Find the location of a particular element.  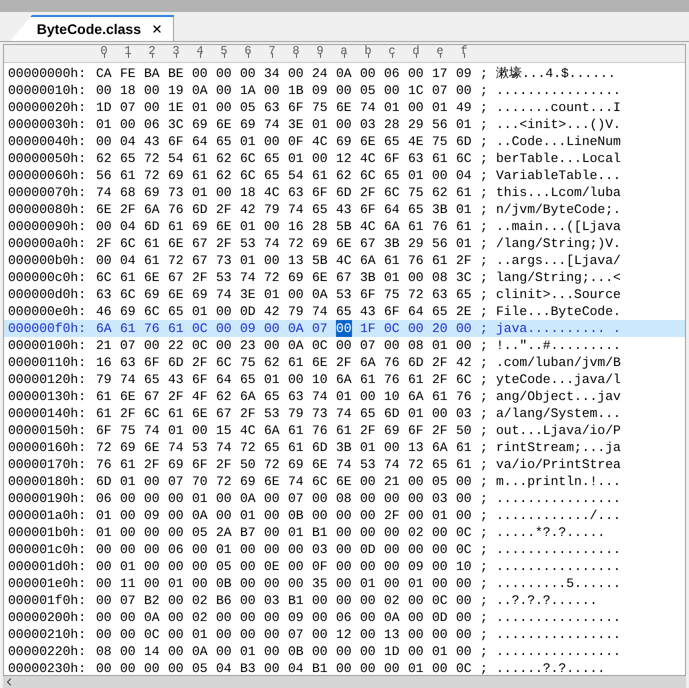

hex-byte: 69 is located at coordinates (200, 294).